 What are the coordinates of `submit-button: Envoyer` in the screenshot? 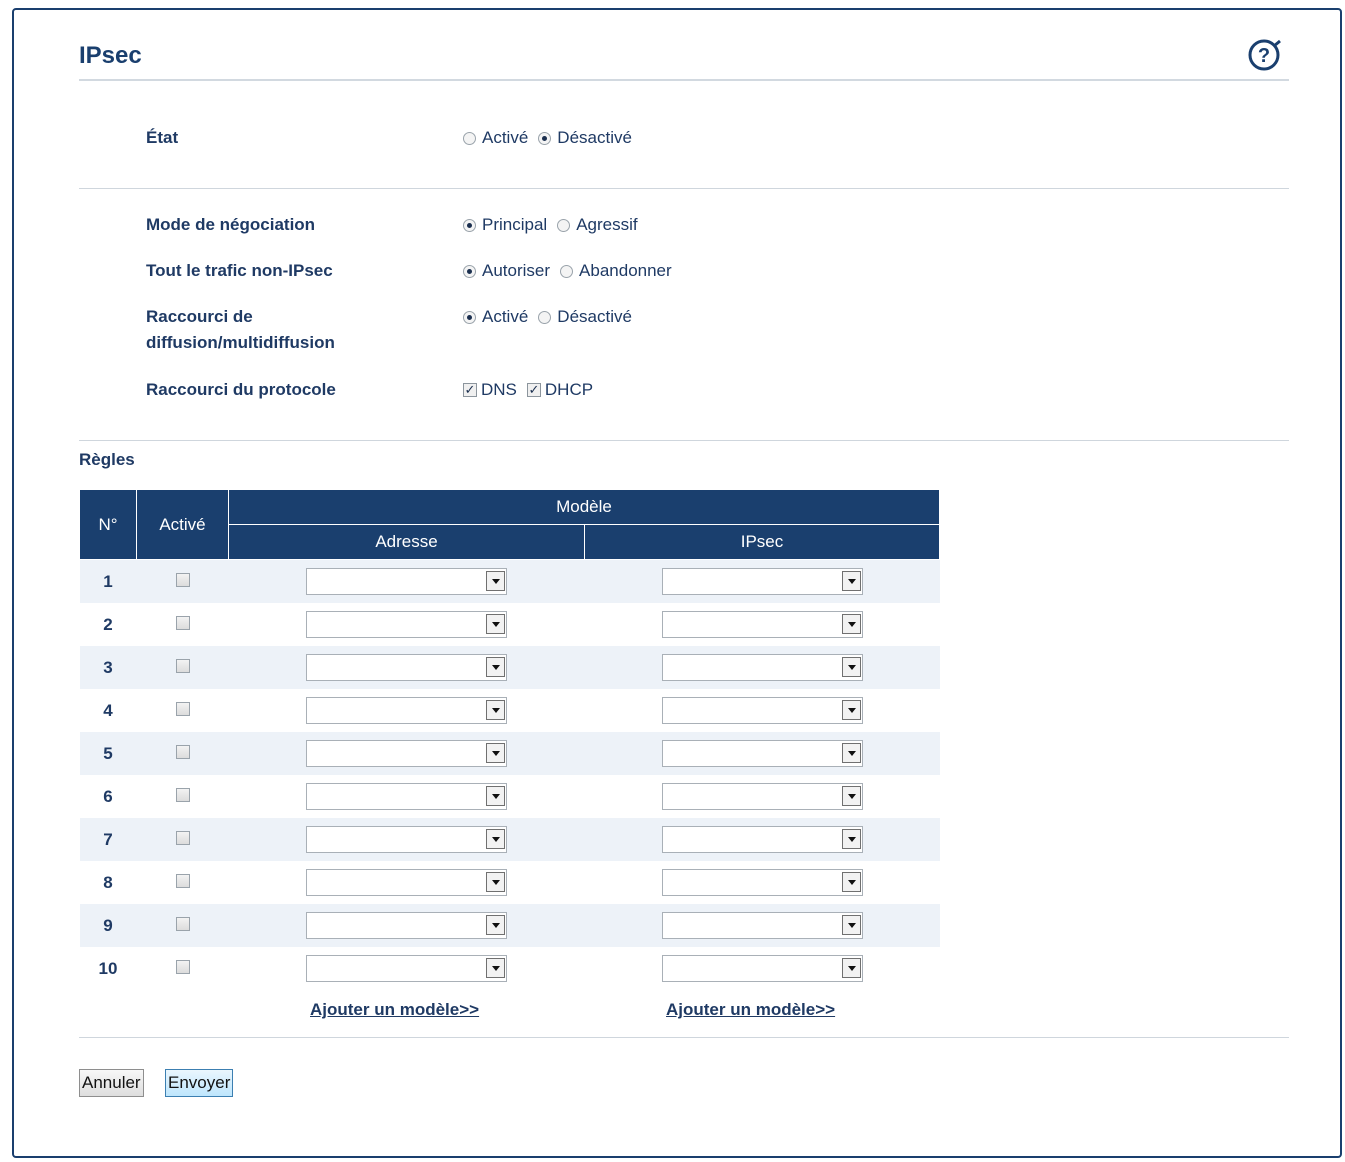 It's located at (199, 1083).